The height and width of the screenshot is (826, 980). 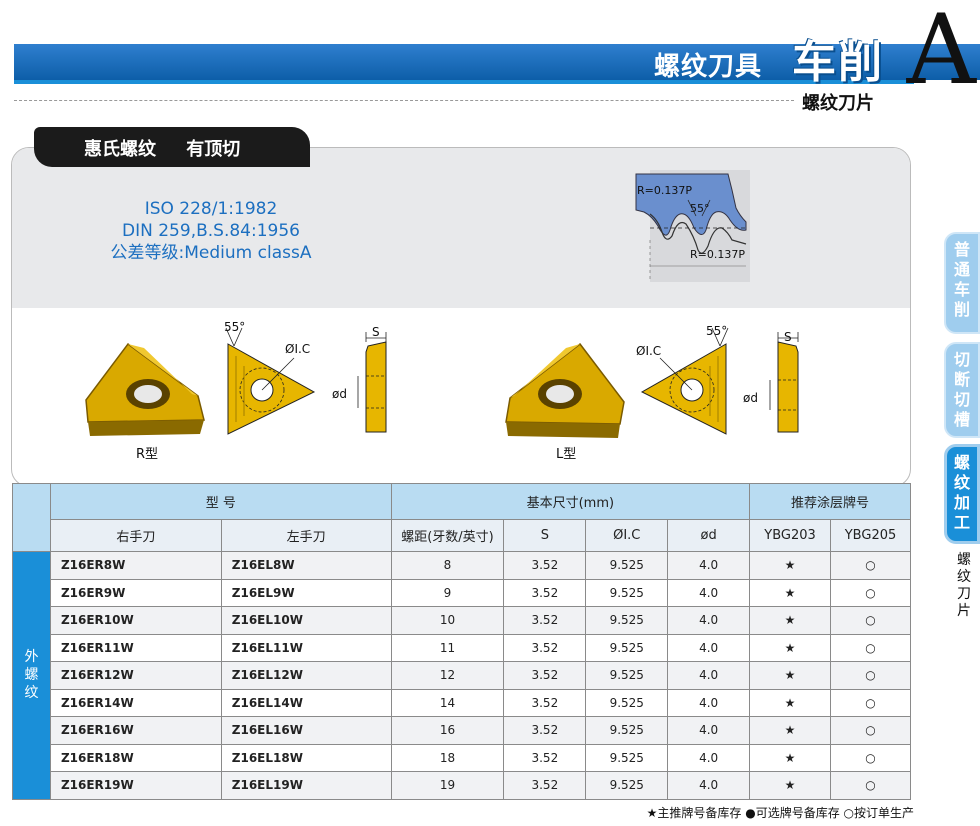 What do you see at coordinates (145, 389) in the screenshot?
I see `r-insert-photo` at bounding box center [145, 389].